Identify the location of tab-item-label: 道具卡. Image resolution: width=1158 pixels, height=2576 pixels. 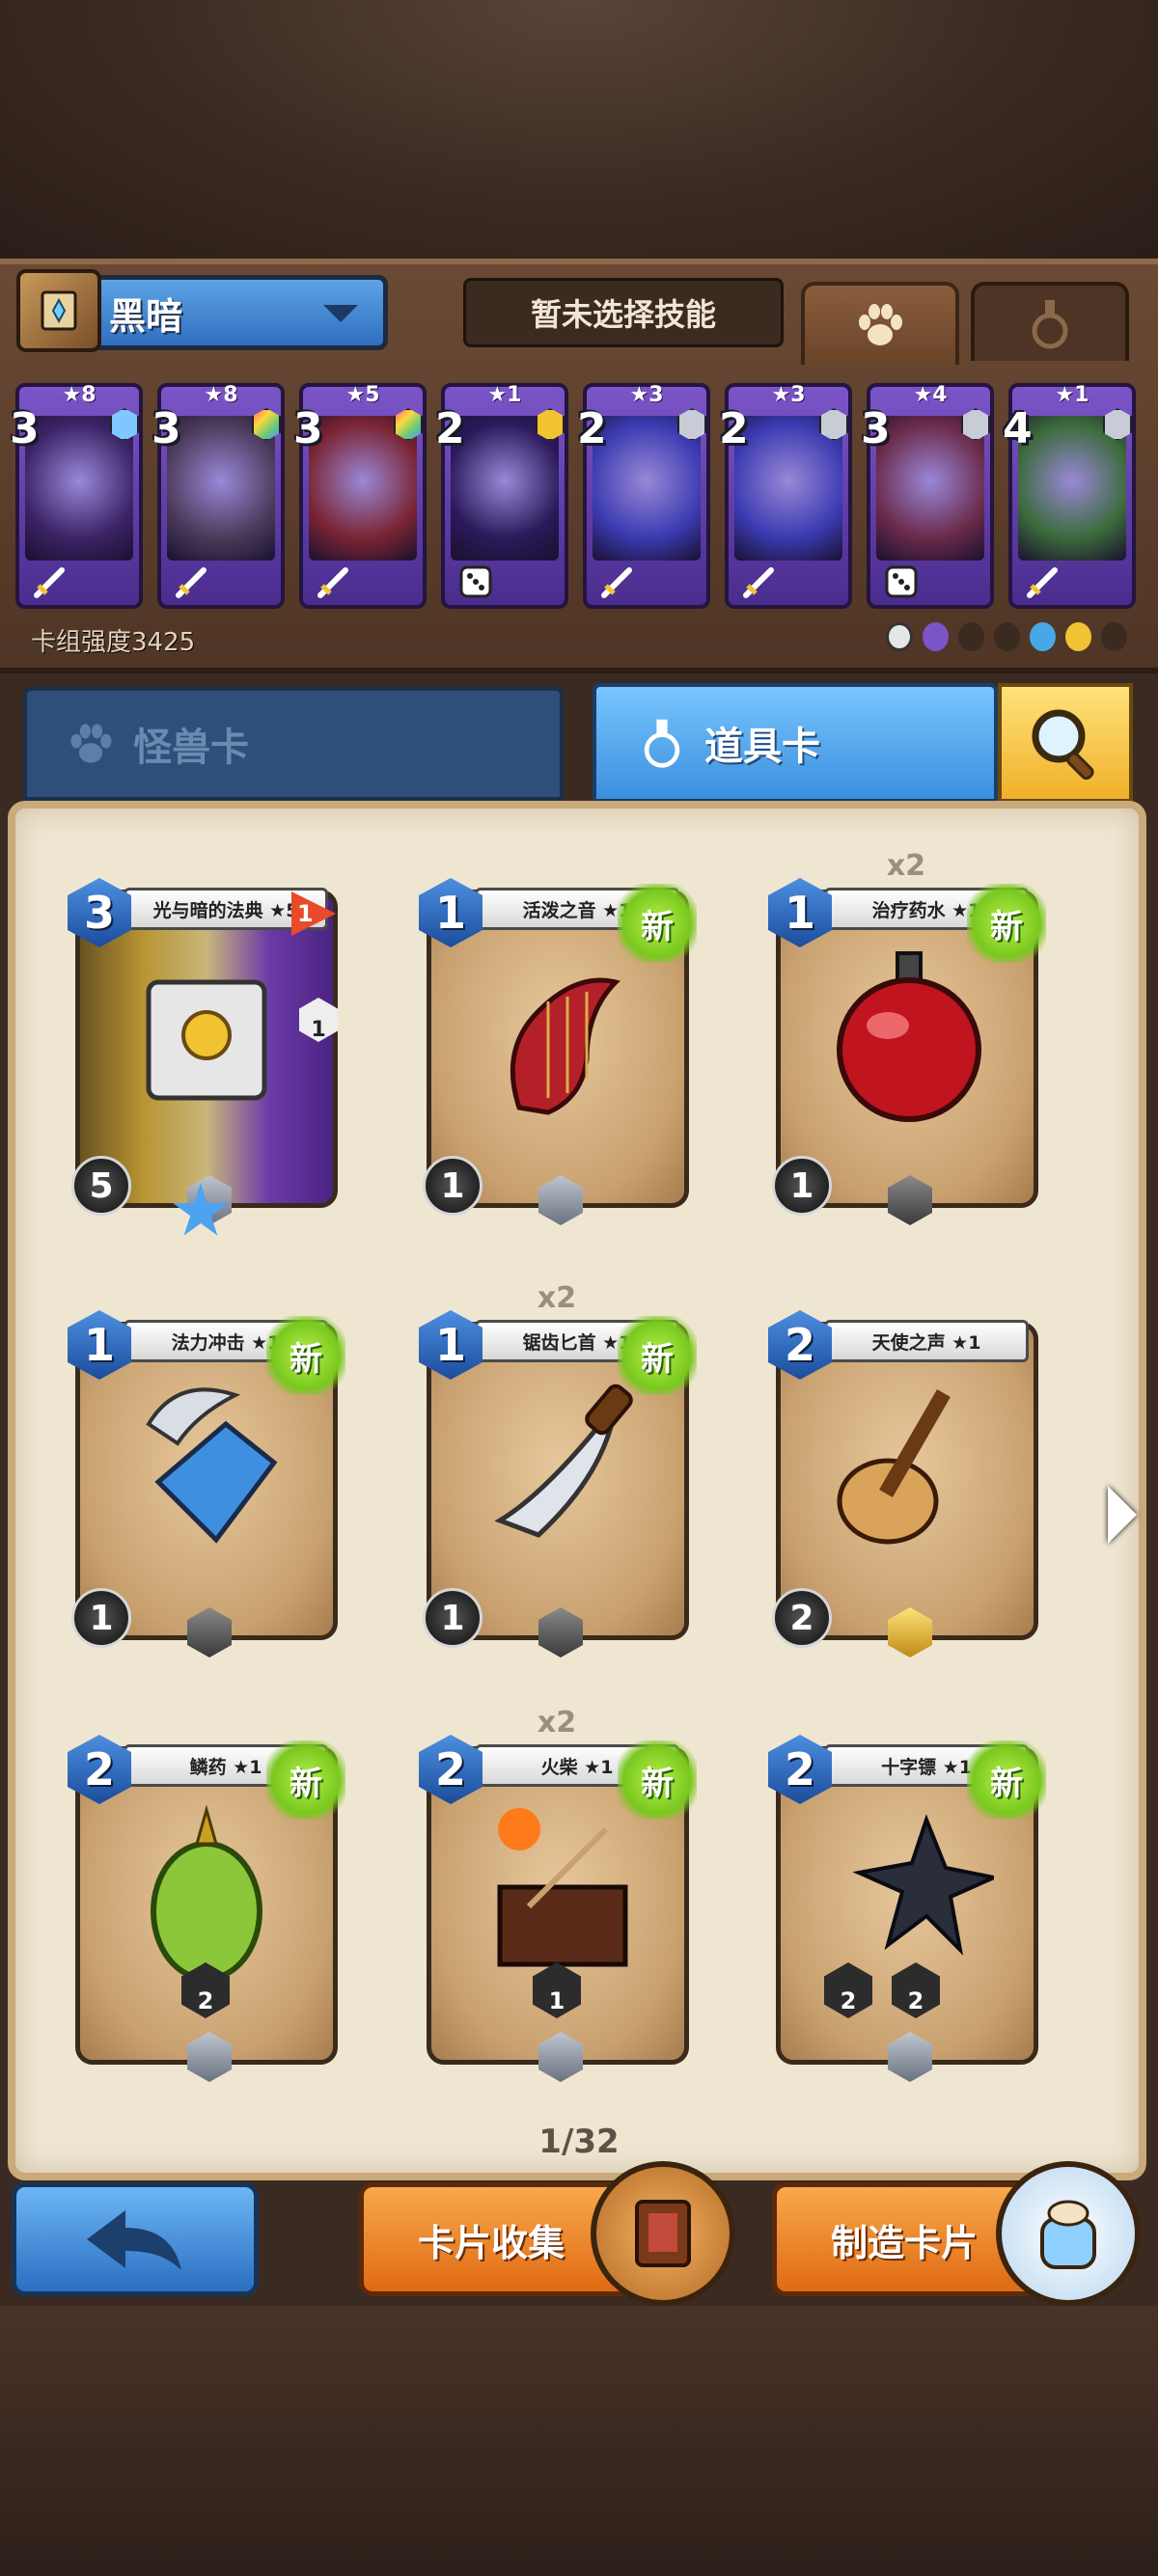
(762, 747).